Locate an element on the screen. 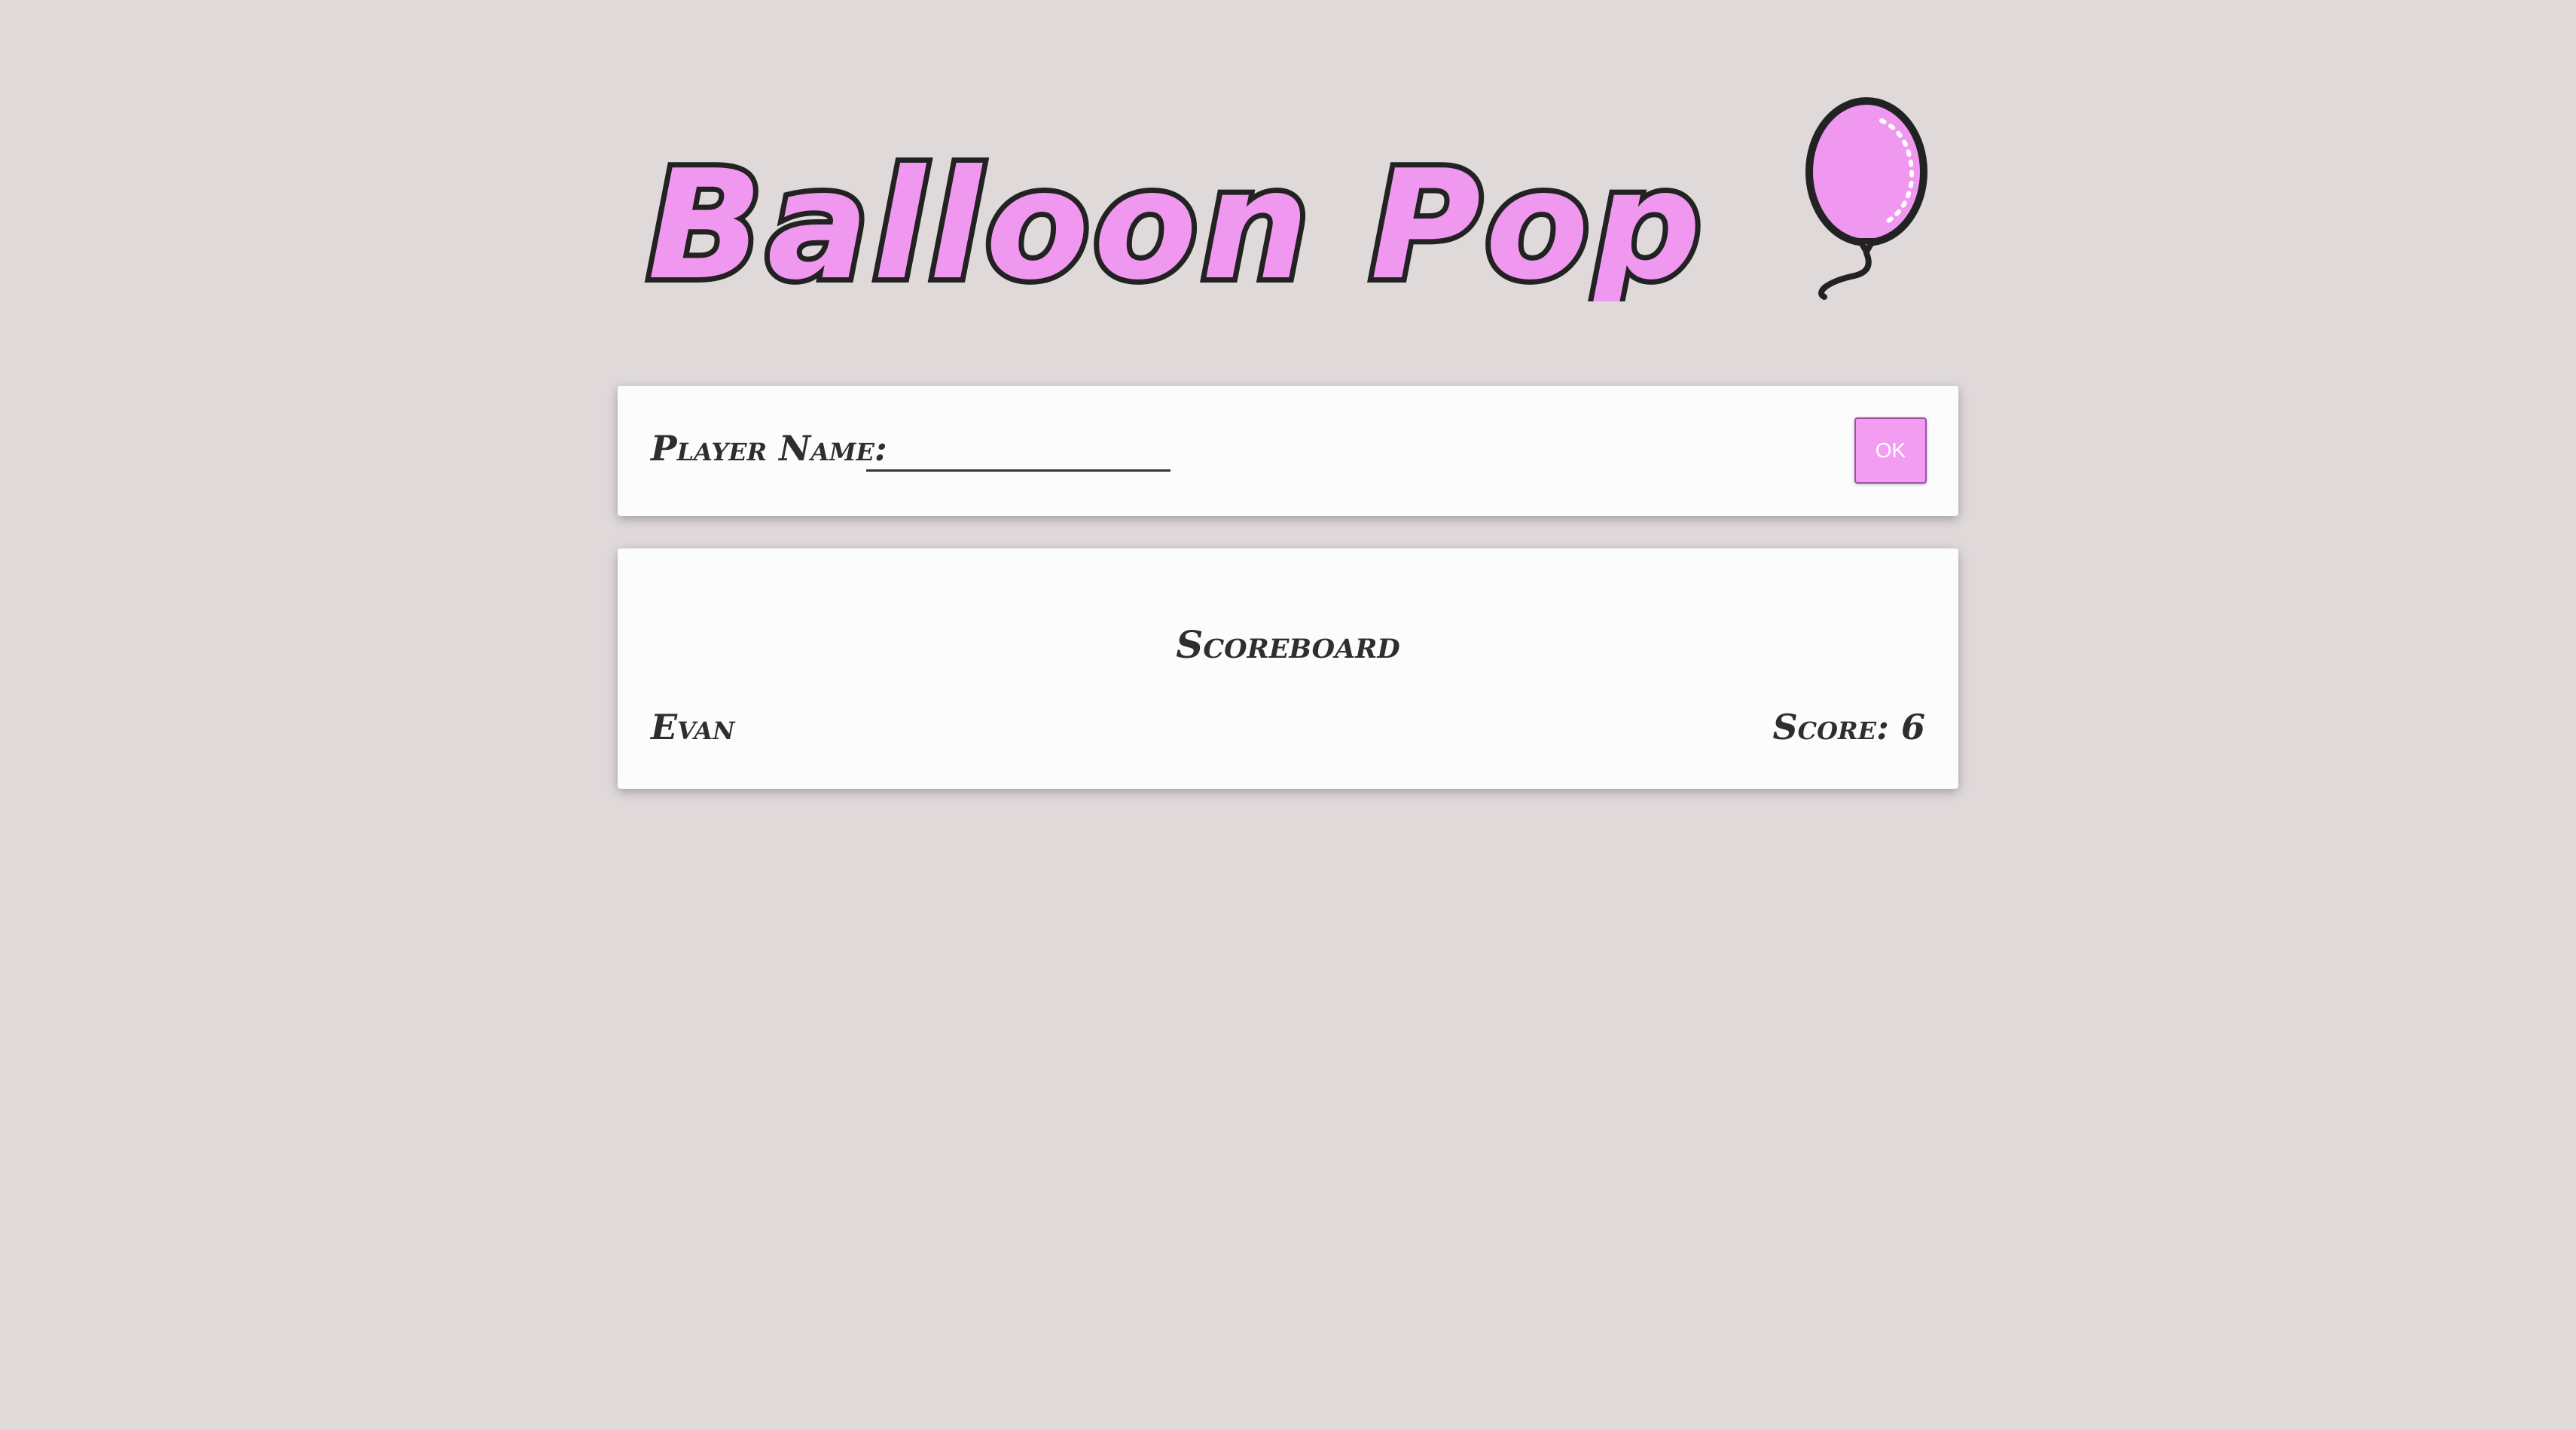  scoreboard-card: Scoreboard Evan Score: 6 is located at coordinates (1288, 669).